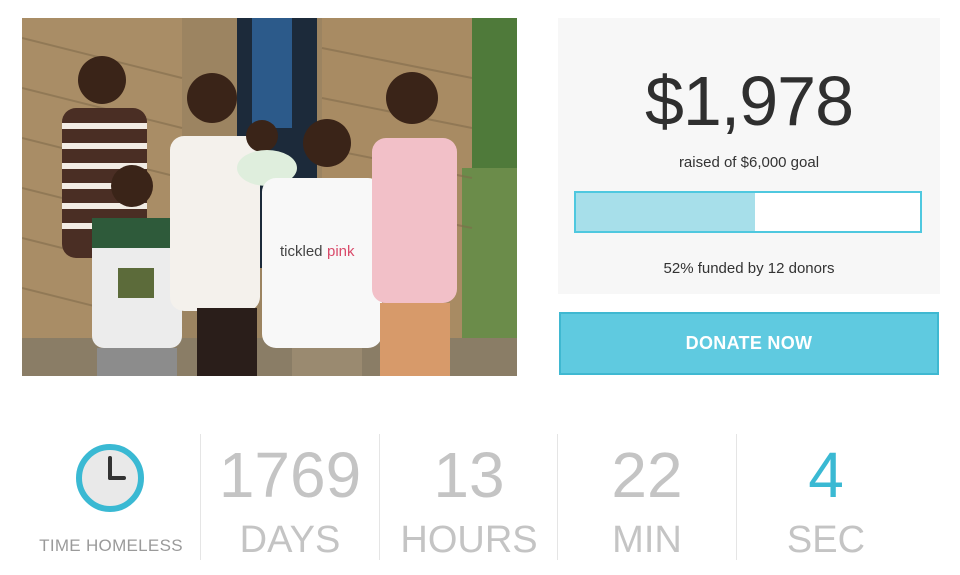  I want to click on countdown-hours: 13 HOURS, so click(469, 497).